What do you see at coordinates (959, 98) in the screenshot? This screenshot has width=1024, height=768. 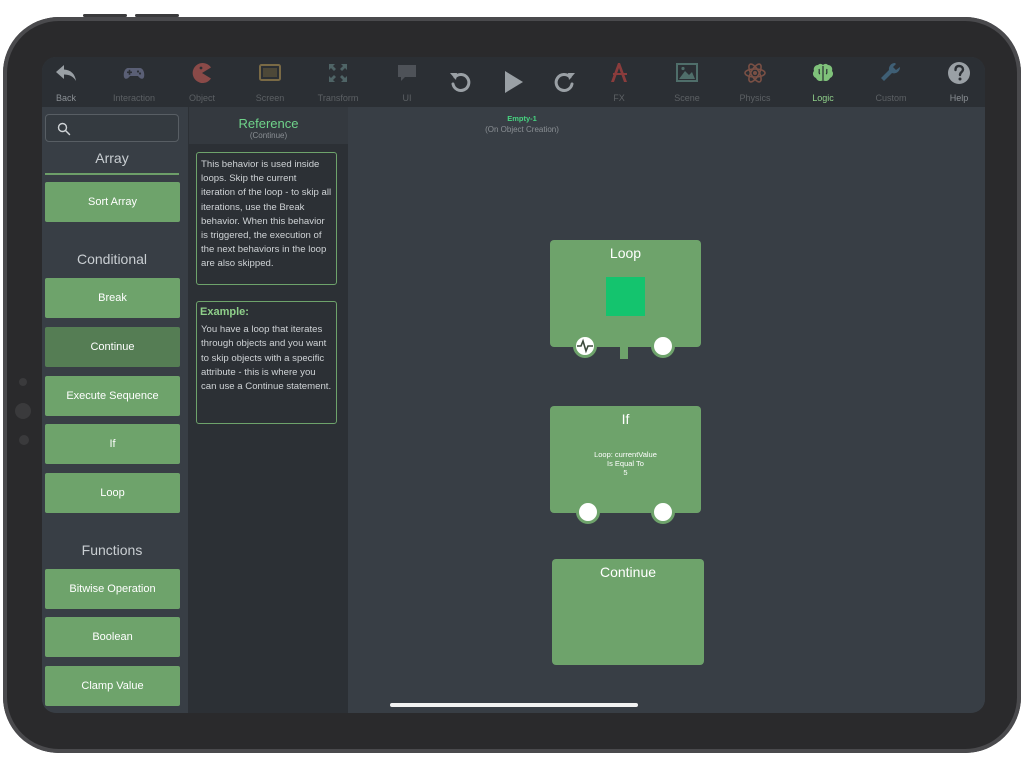 I see `toolbar-label: Help` at bounding box center [959, 98].